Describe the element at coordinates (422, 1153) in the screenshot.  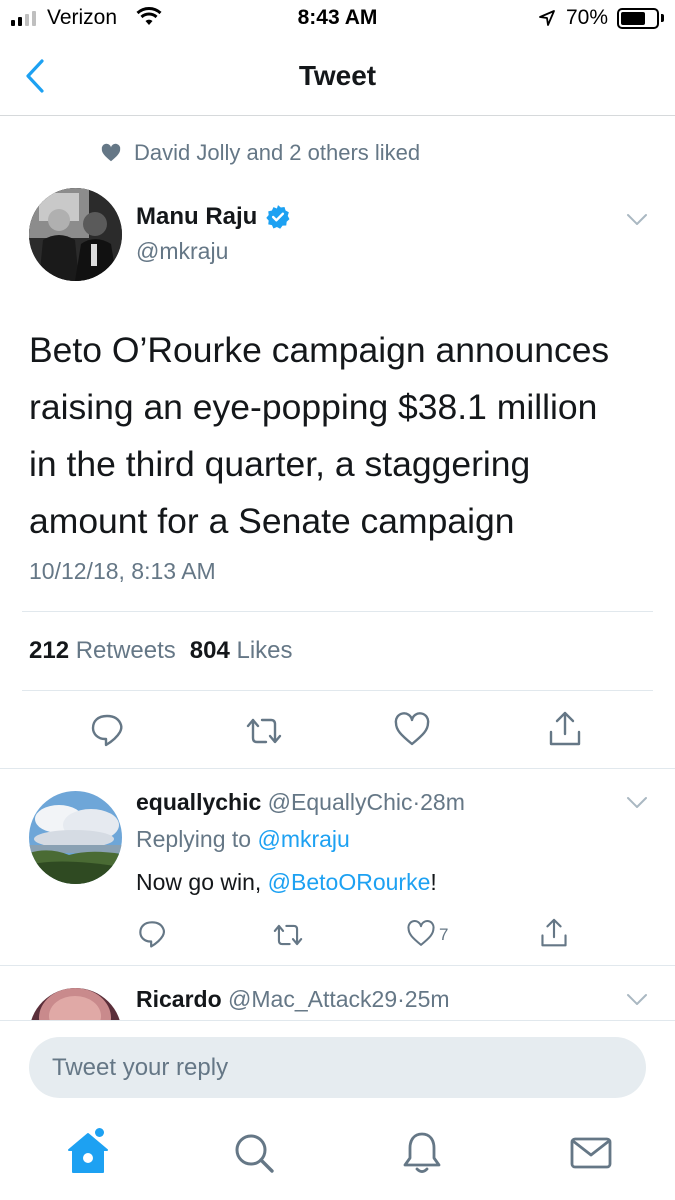
I see `notifications-bell-icon` at that location.